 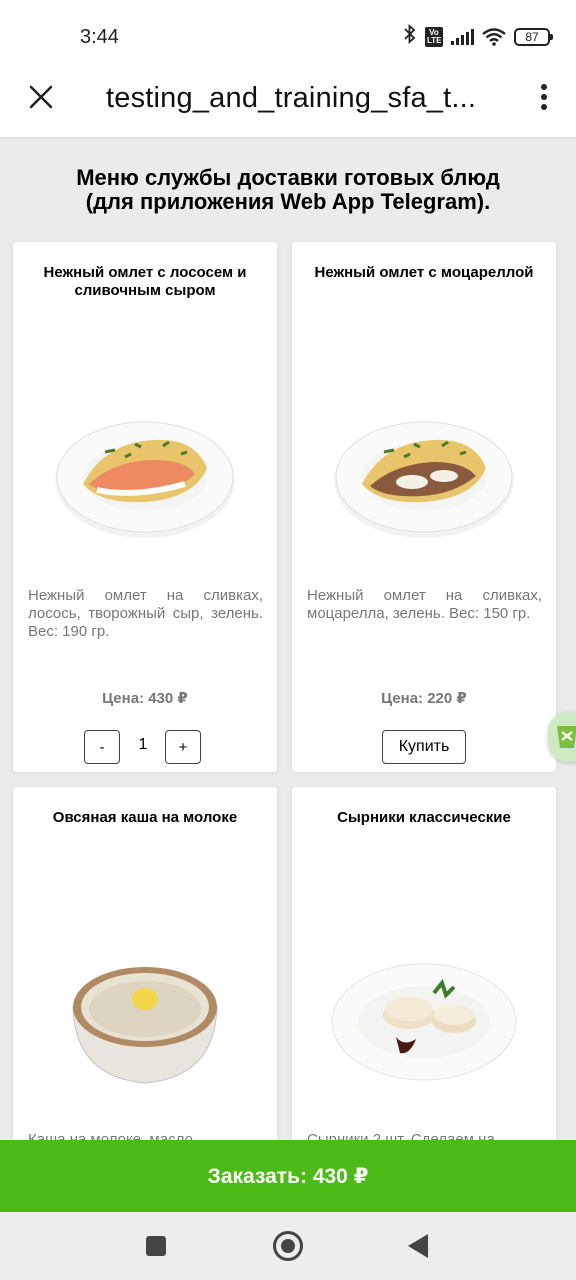 I want to click on product-image-omelet-mozzarella, so click(x=424, y=477).